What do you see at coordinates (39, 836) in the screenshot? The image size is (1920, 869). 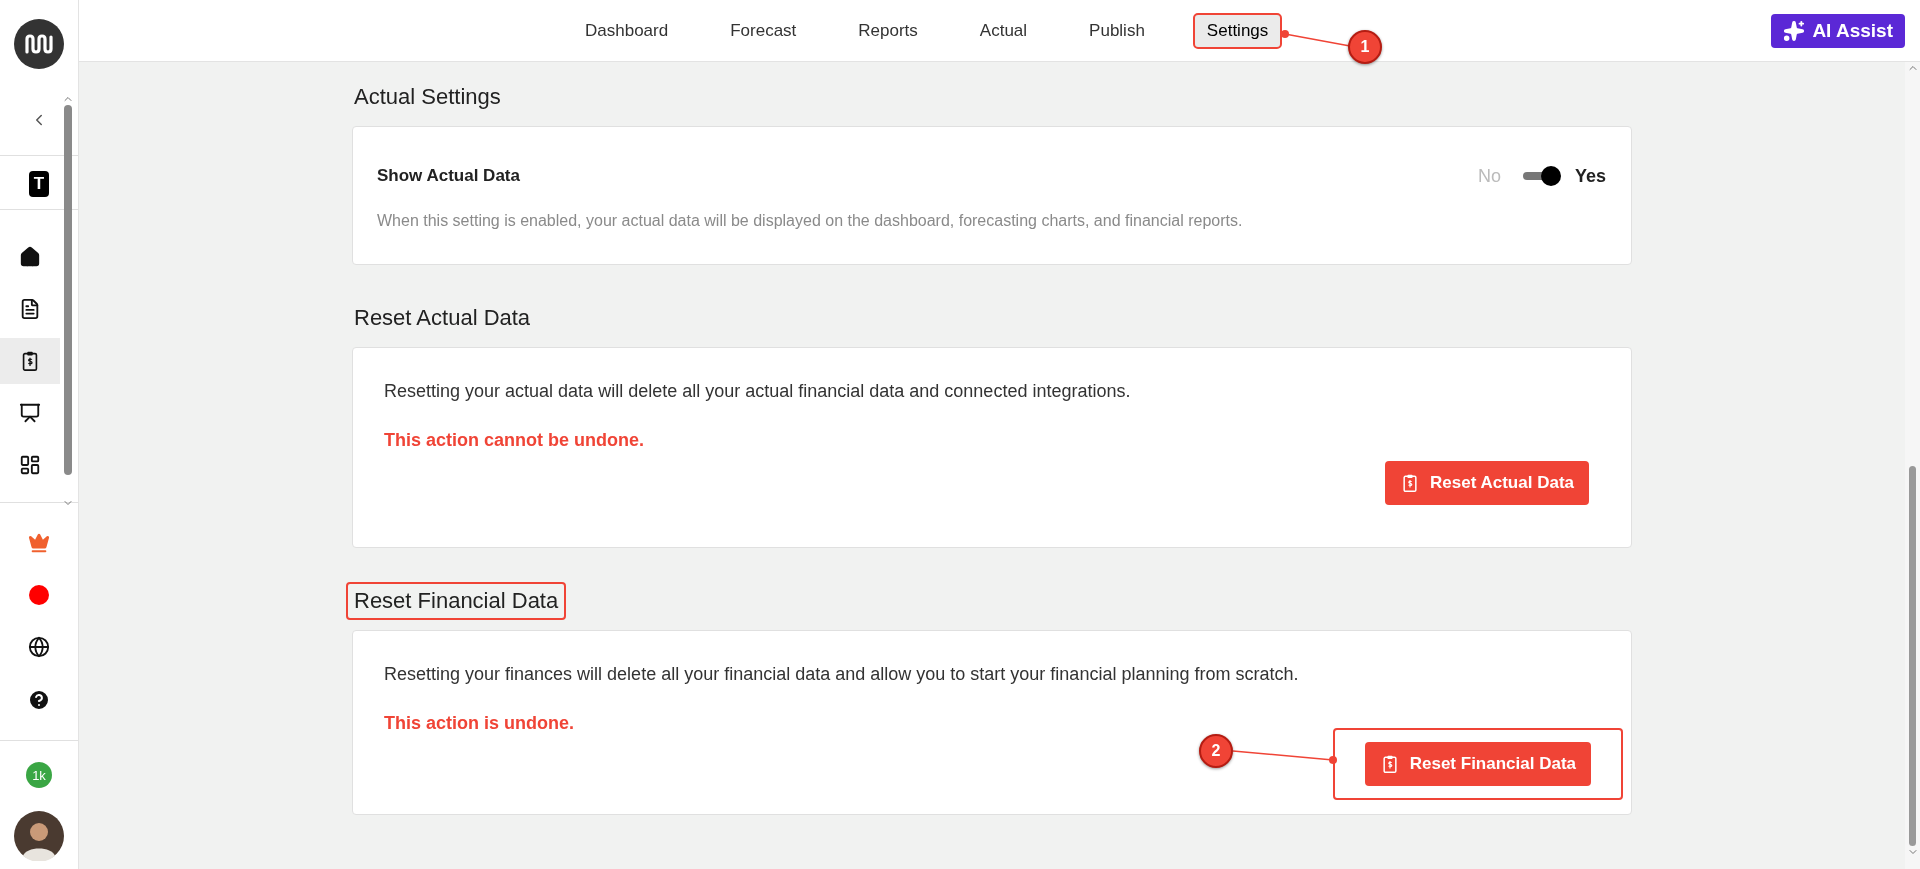 I see `user-avatar` at bounding box center [39, 836].